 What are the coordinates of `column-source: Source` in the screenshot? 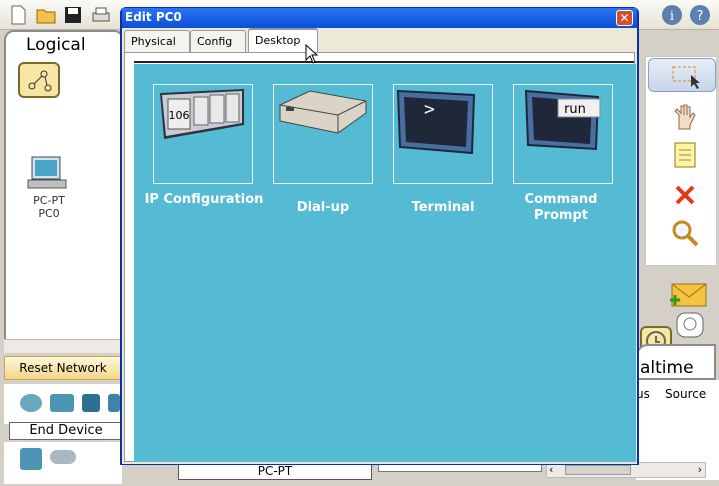 It's located at (686, 394).